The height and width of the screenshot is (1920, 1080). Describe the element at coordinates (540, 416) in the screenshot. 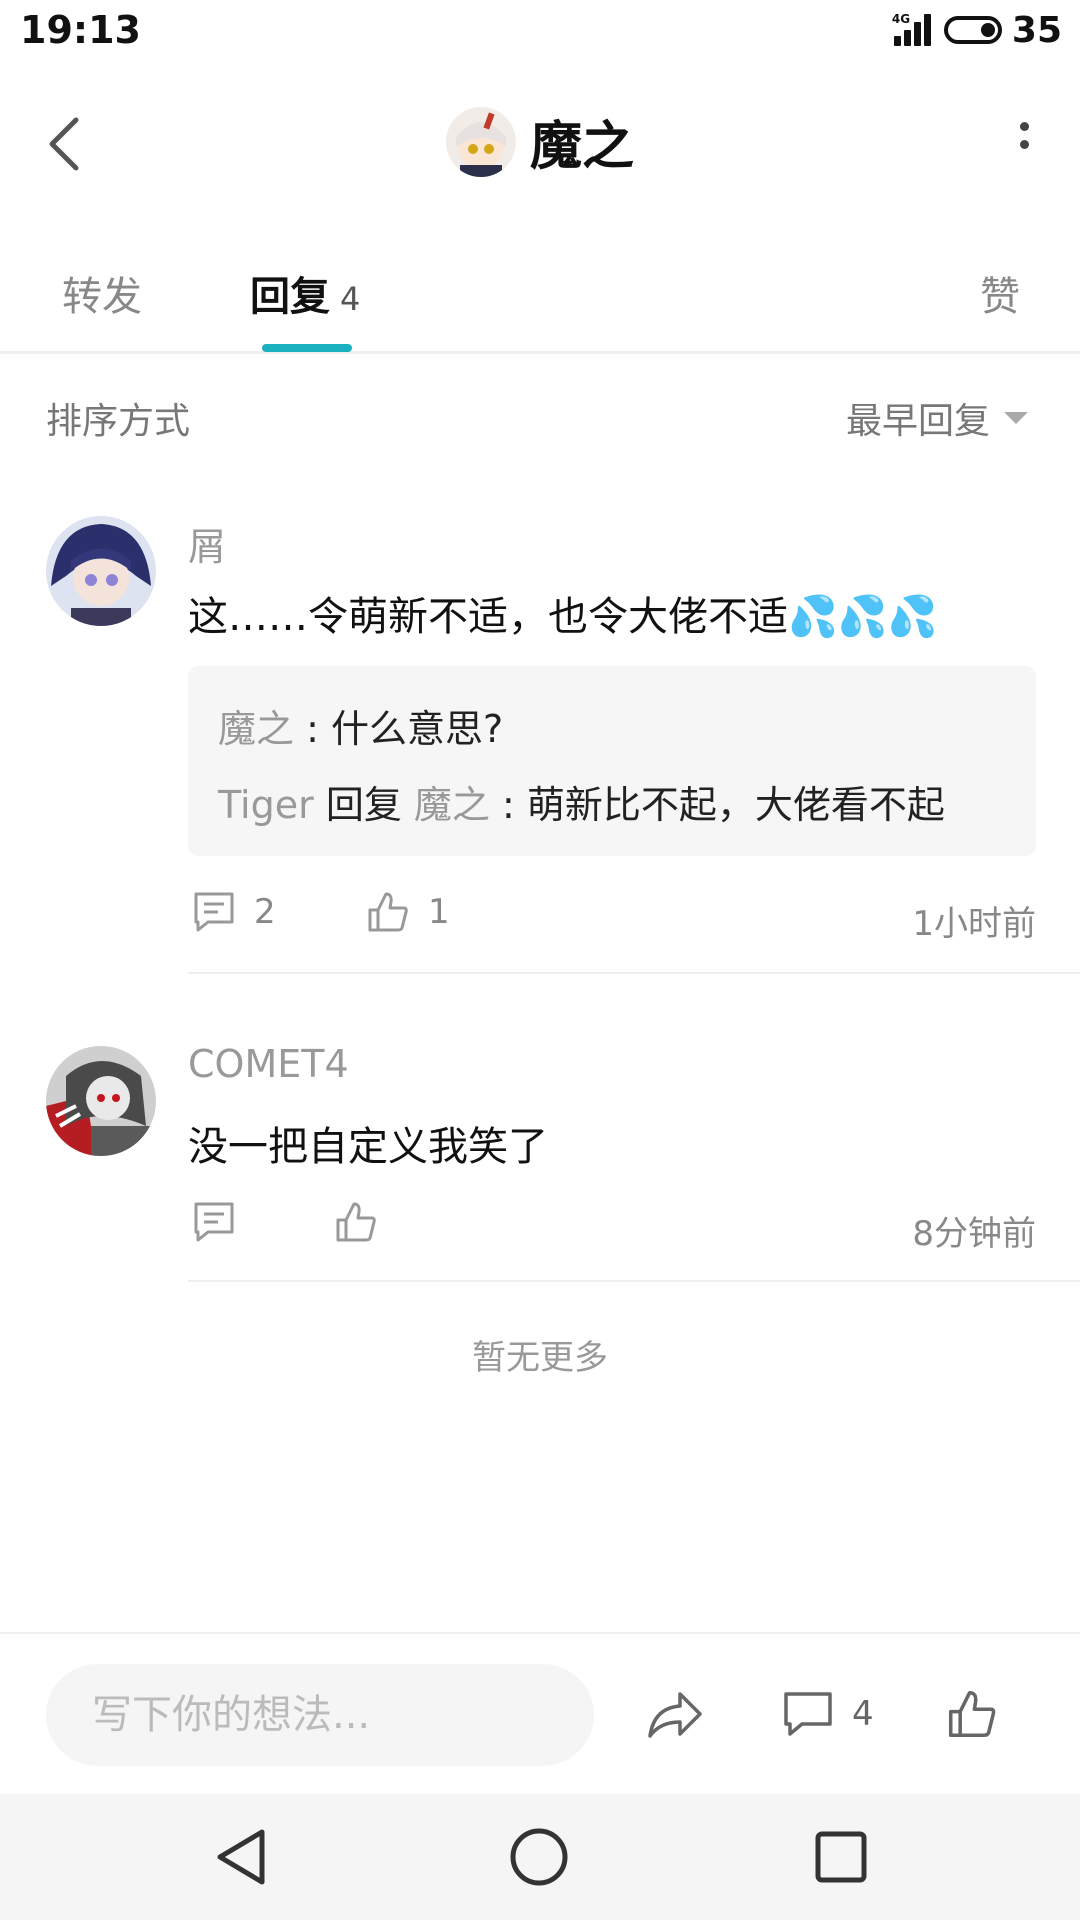

I see `sort-row: 排序方式 最早回复` at that location.